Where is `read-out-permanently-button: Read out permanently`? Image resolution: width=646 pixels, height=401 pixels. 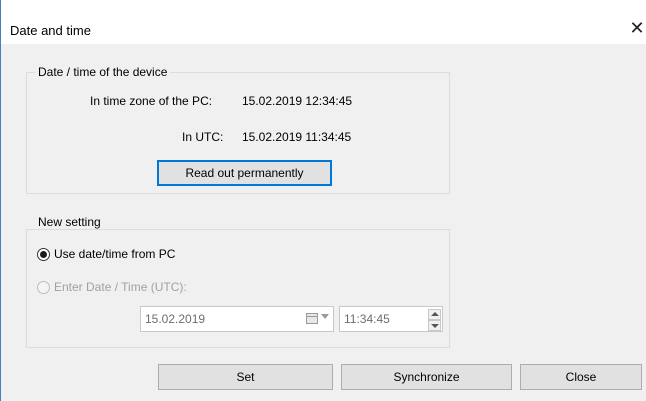
read-out-permanently-button: Read out permanently is located at coordinates (244, 173).